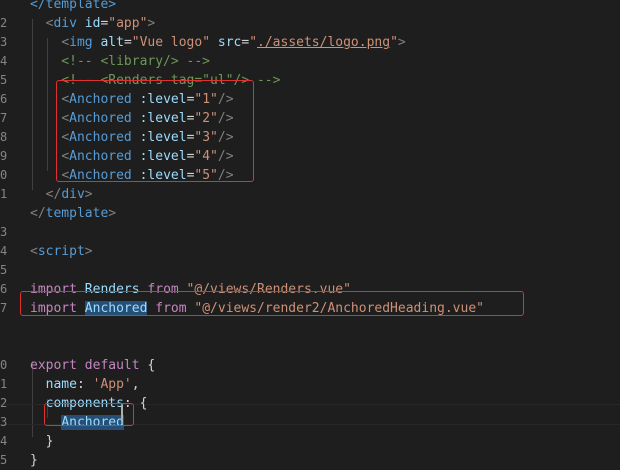 This screenshot has width=620, height=470. I want to click on code-text: <!-- <Renders tag="ul"/> -->, so click(155, 80).